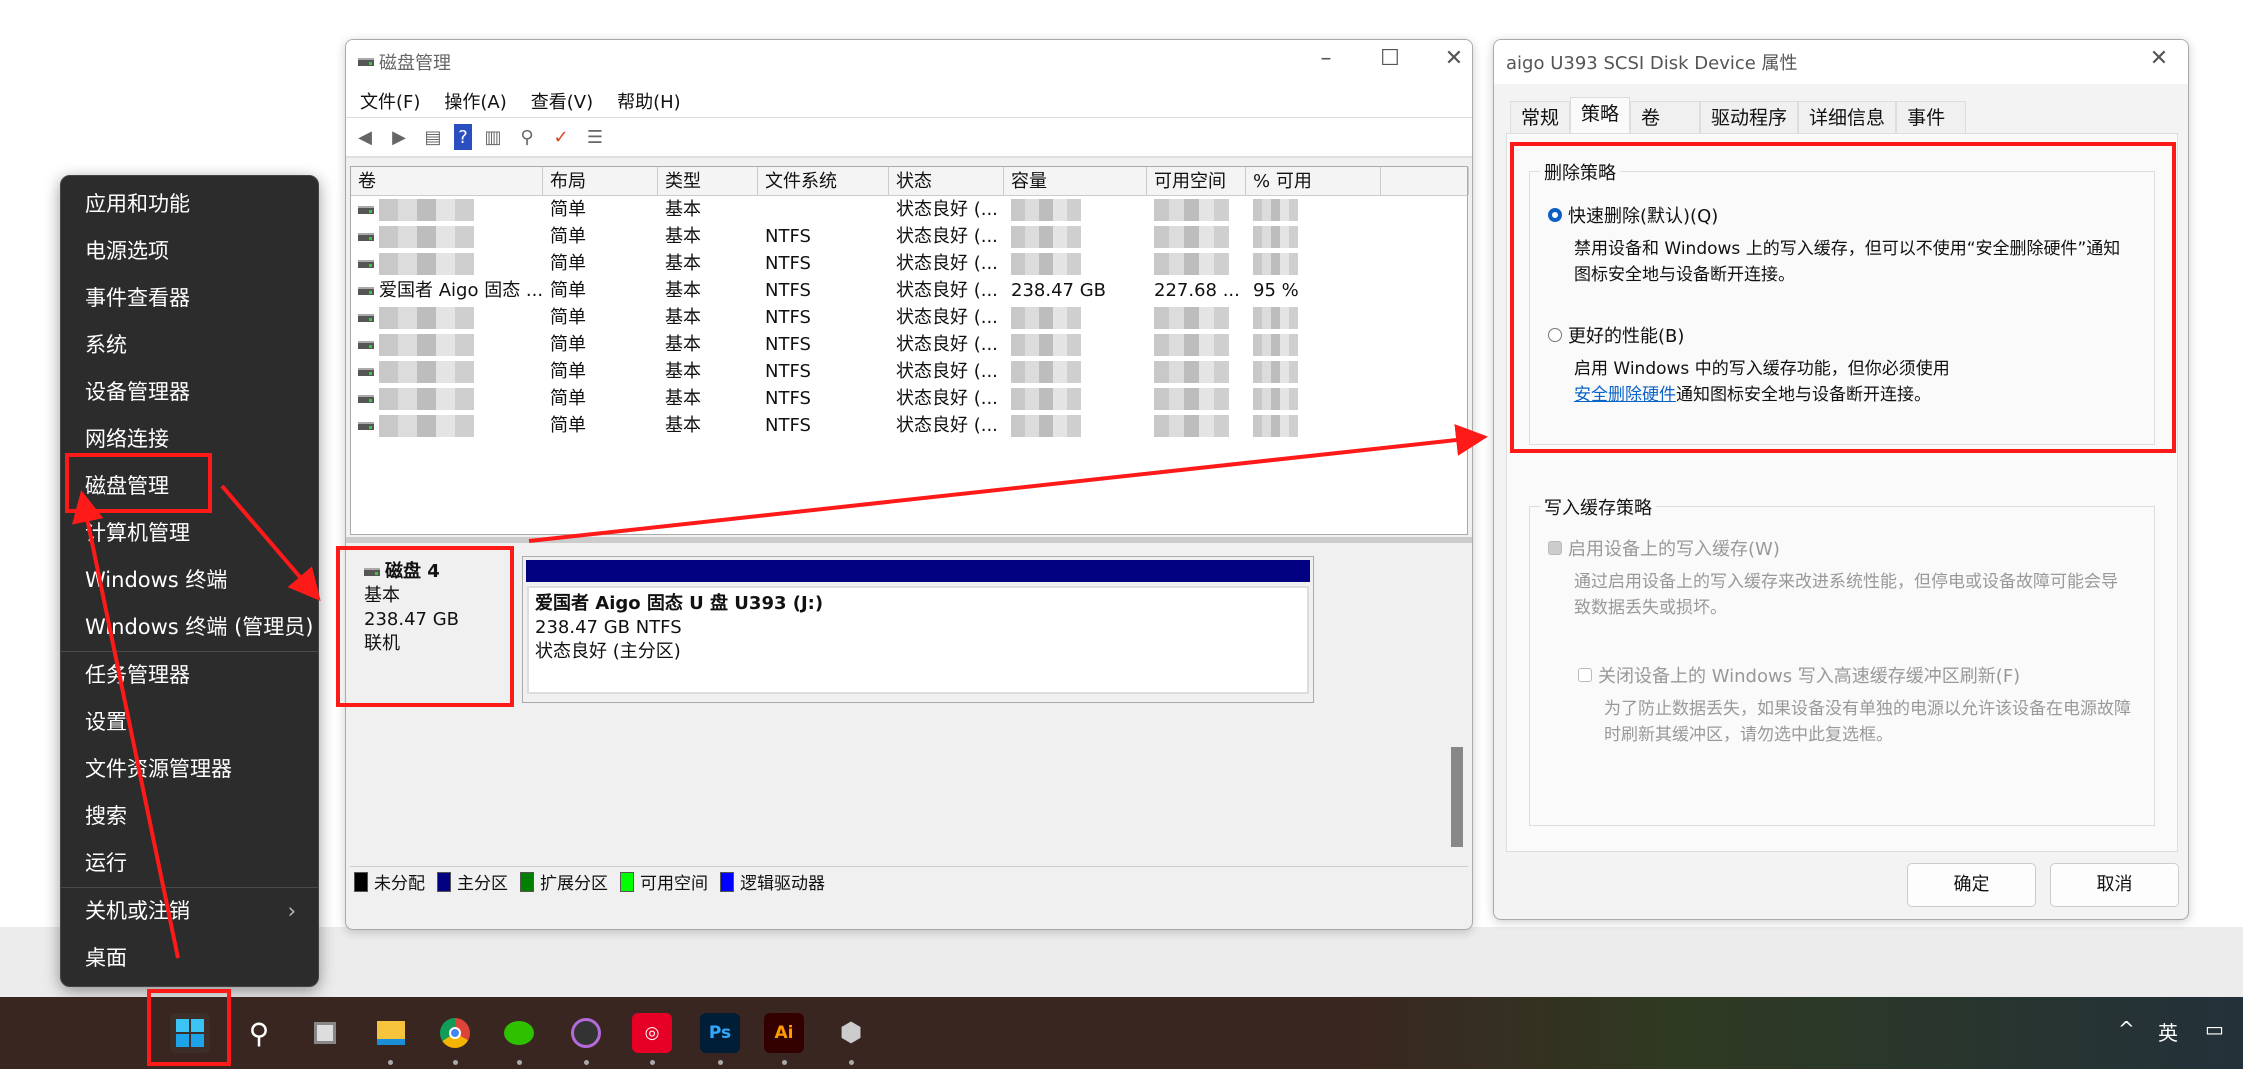  I want to click on close-button: ✕, so click(1453, 58).